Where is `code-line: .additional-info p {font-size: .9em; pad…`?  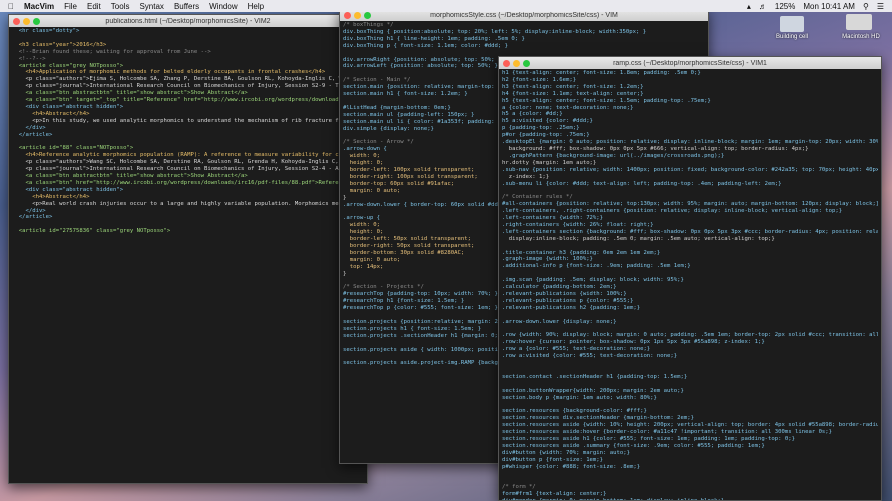
code-line: .additional-info p {font-size: .9em; pad… is located at coordinates (596, 266).